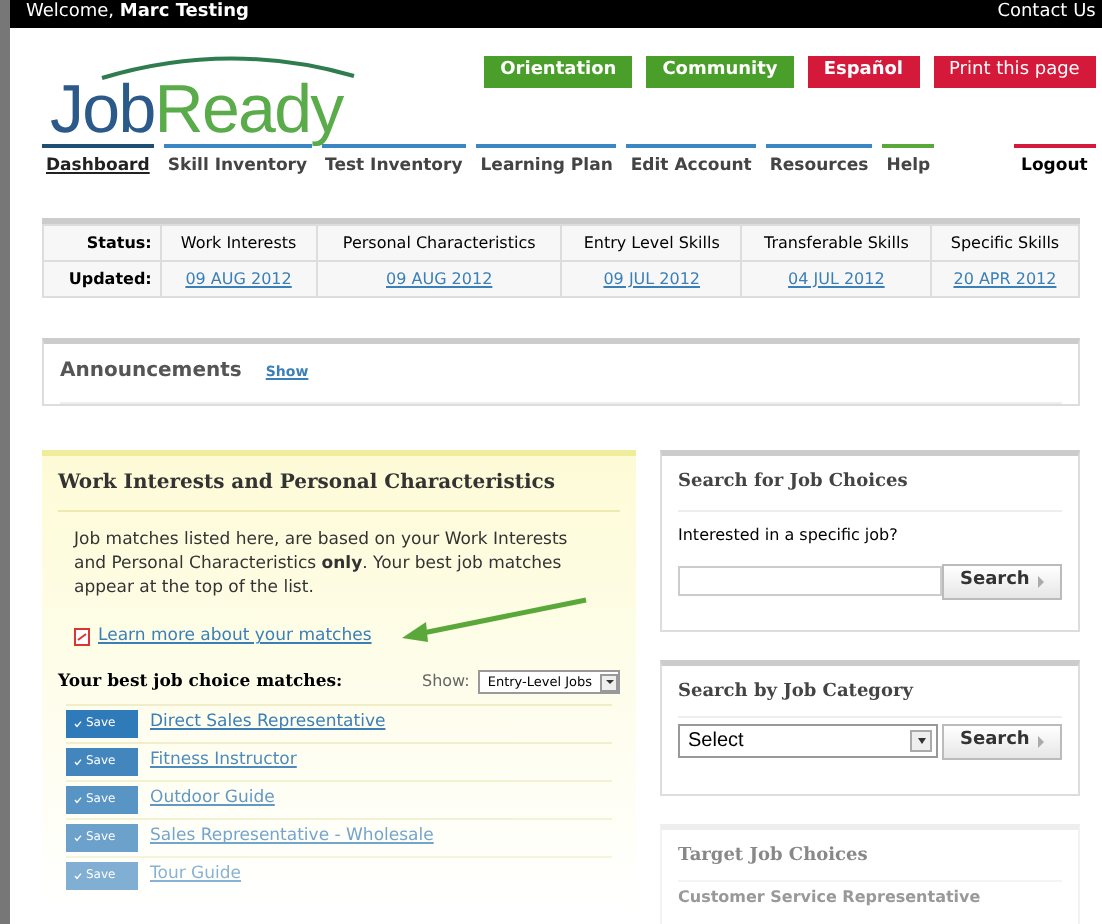 The width and height of the screenshot is (1102, 924). I want to click on job-search-field, so click(810, 581).